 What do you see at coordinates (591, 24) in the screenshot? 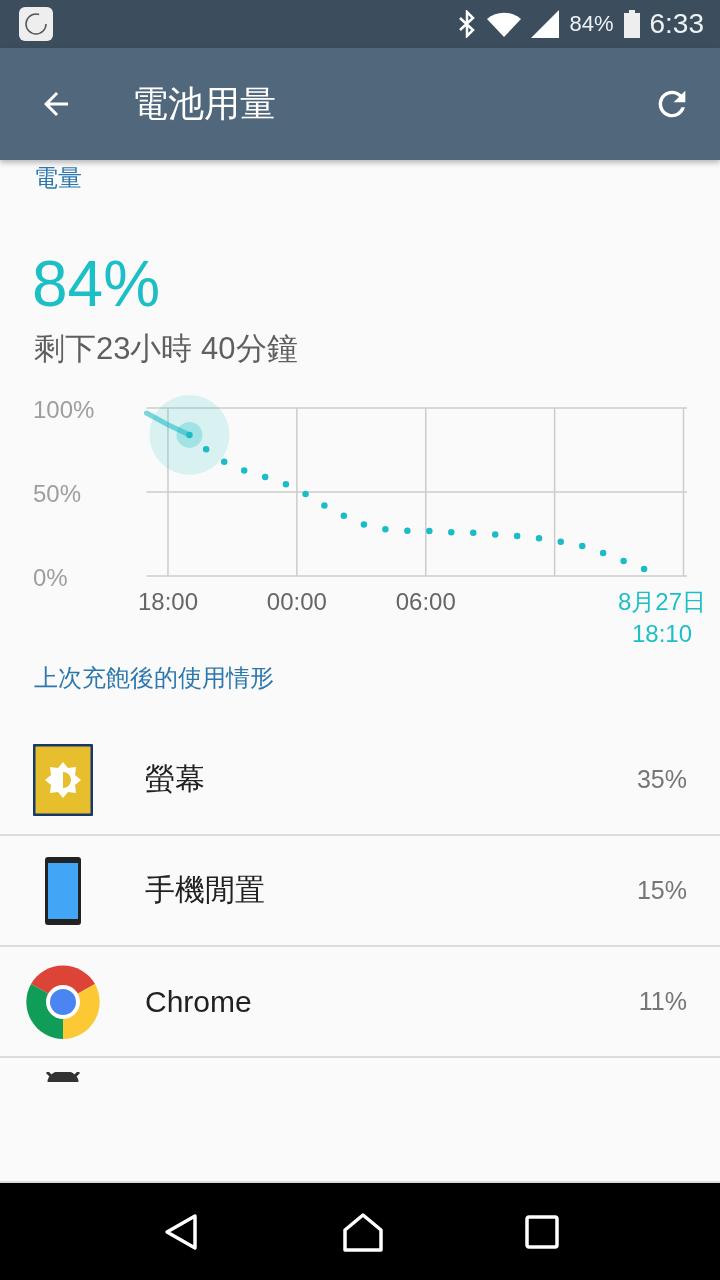
I see `battery-percent: 84%` at bounding box center [591, 24].